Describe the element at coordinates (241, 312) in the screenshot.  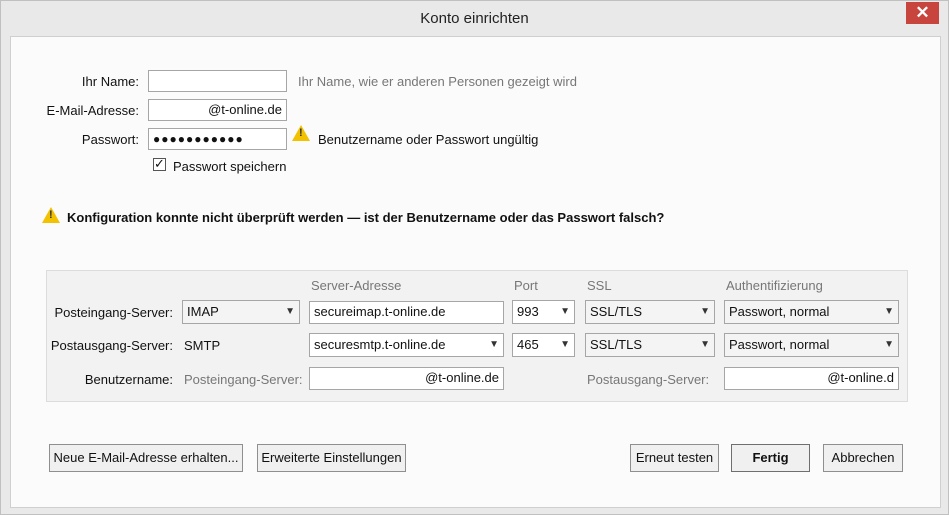
I see `incoming-type-select: IMAP ▼` at that location.